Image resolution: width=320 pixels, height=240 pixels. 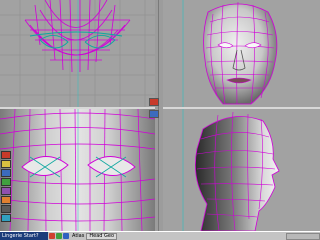 What do you see at coordinates (154, 102) in the screenshot?
I see `viewport-option-button-red` at bounding box center [154, 102].